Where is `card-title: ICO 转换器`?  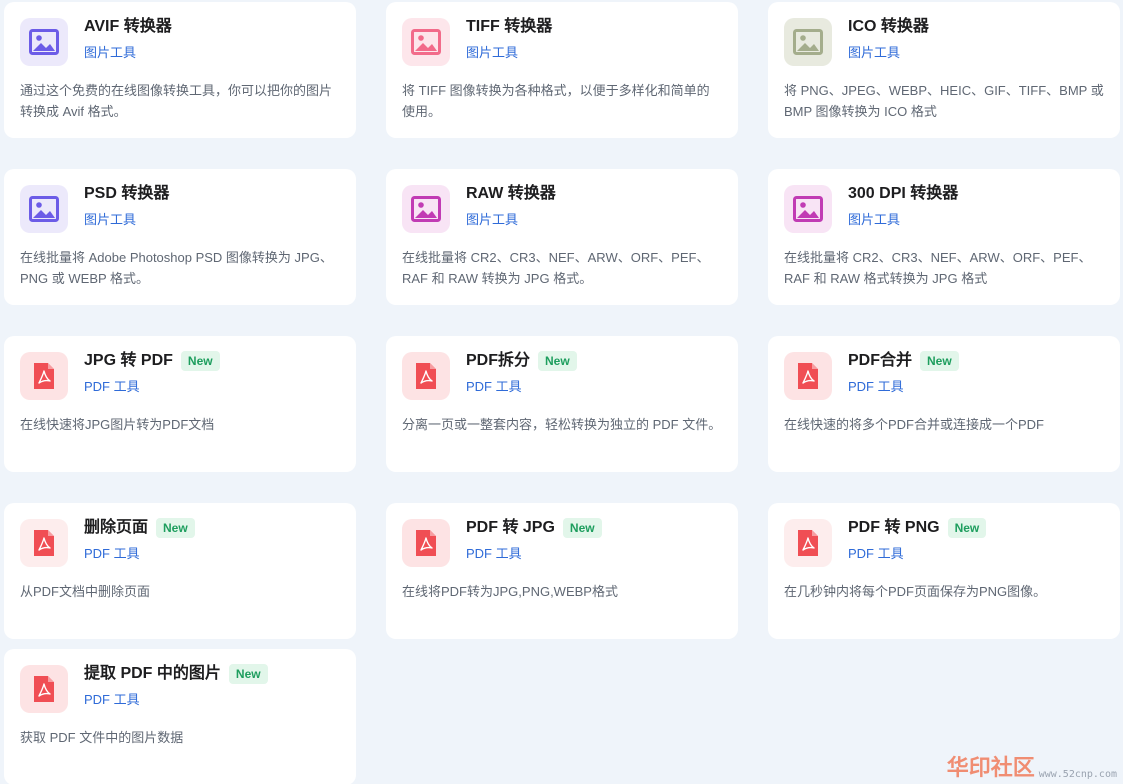
card-title: ICO 转换器 is located at coordinates (888, 26).